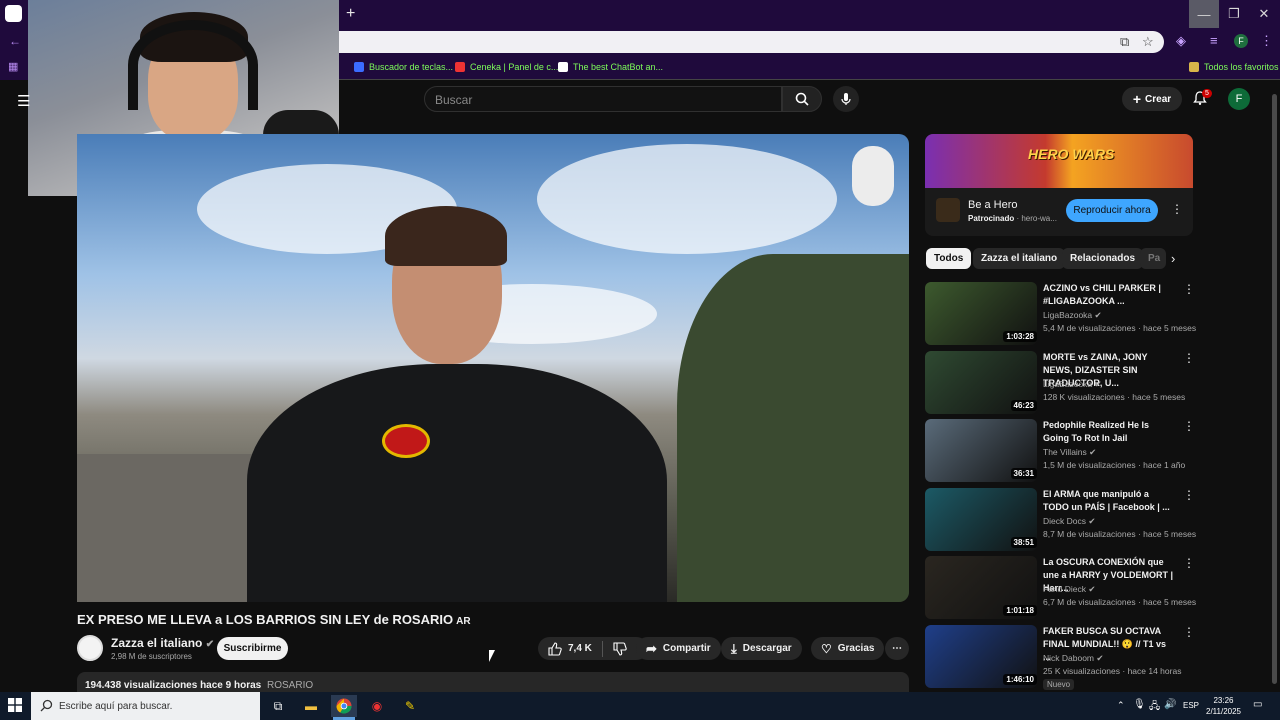  What do you see at coordinates (90, 648) in the screenshot?
I see `channel-avatar` at bounding box center [90, 648].